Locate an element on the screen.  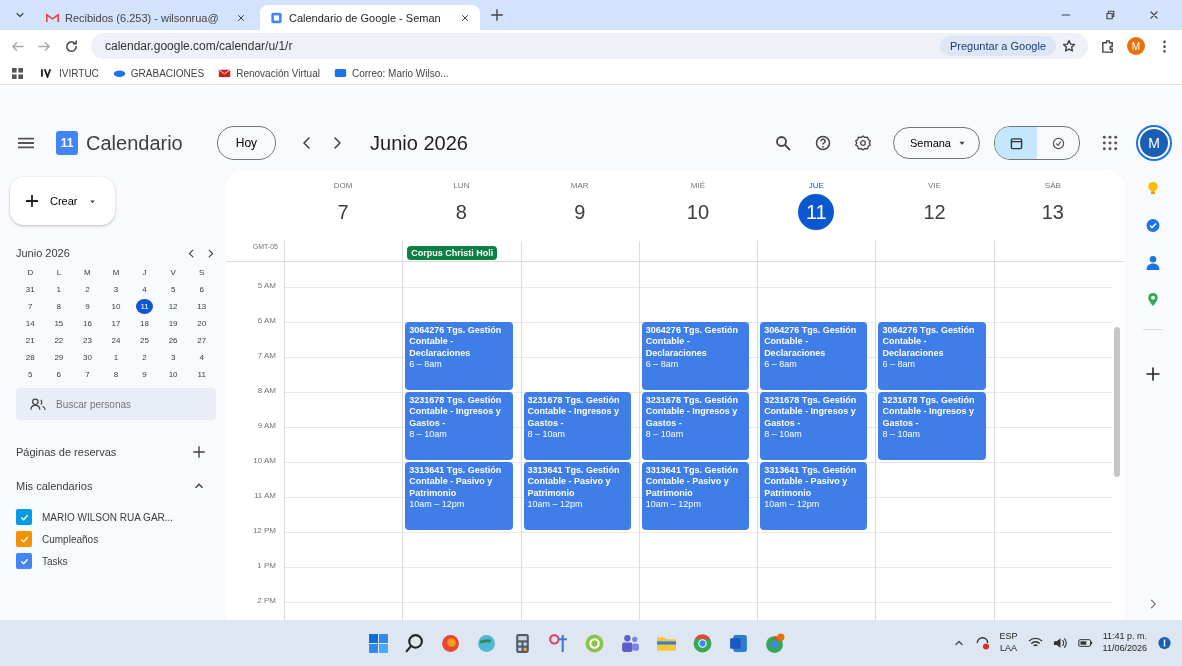
speaker-icon is located at coordinates (1060, 643).